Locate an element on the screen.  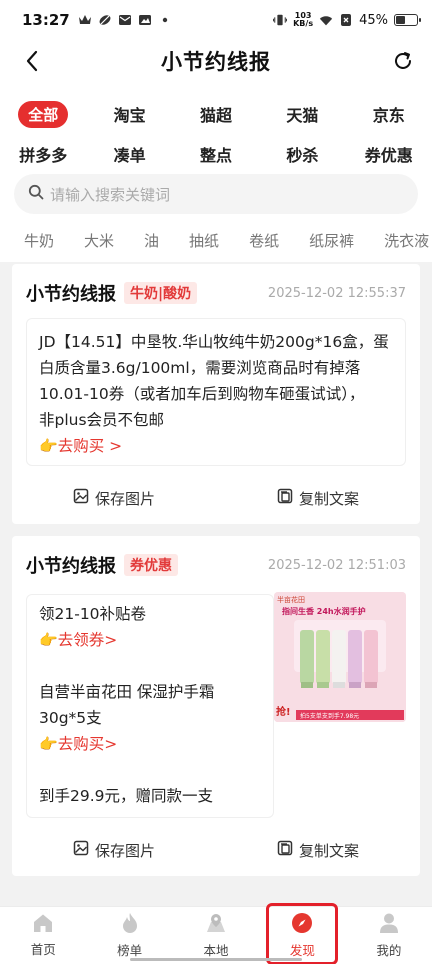
tab-ranking: 榜单 is located at coordinates (129, 935).